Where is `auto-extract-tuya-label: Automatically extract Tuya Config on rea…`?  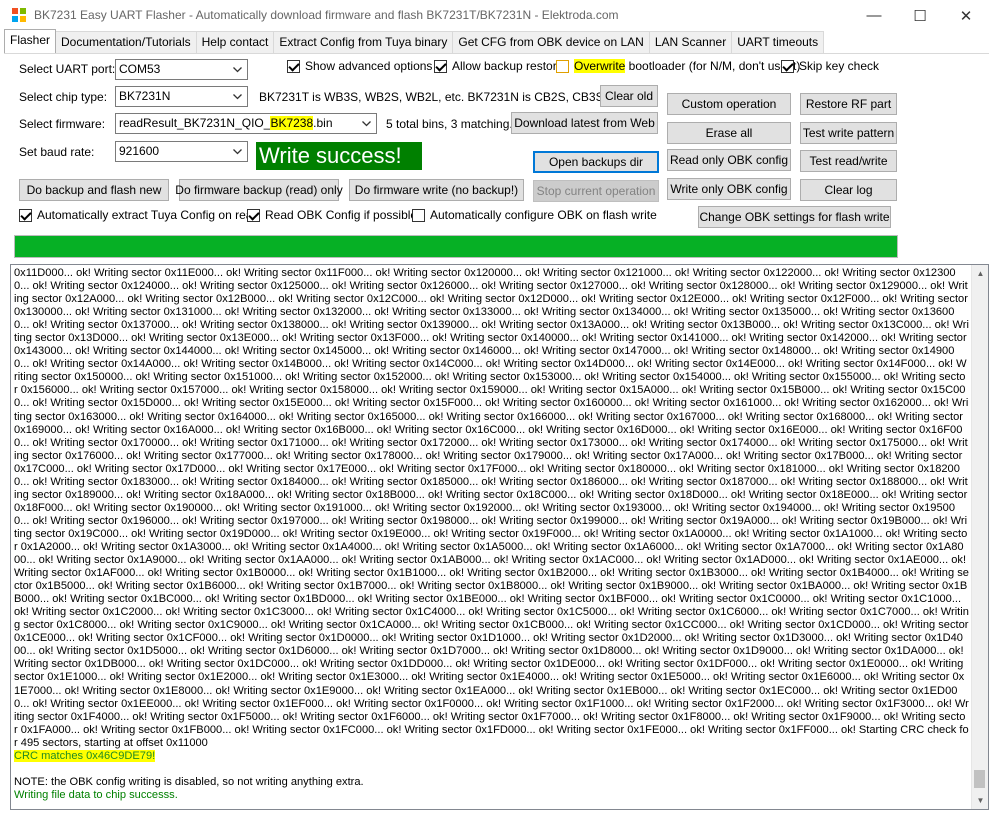
auto-extract-tuya-label: Automatically extract Tuya Config on rea… is located at coordinates (148, 215).